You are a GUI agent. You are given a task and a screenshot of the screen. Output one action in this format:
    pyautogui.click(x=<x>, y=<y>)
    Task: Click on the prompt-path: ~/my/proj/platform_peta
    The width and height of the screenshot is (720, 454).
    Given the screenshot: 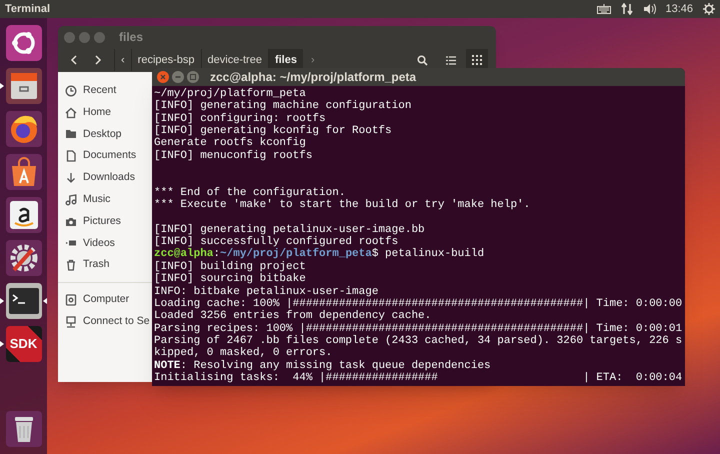 What is the action you would take?
    pyautogui.click(x=296, y=254)
    